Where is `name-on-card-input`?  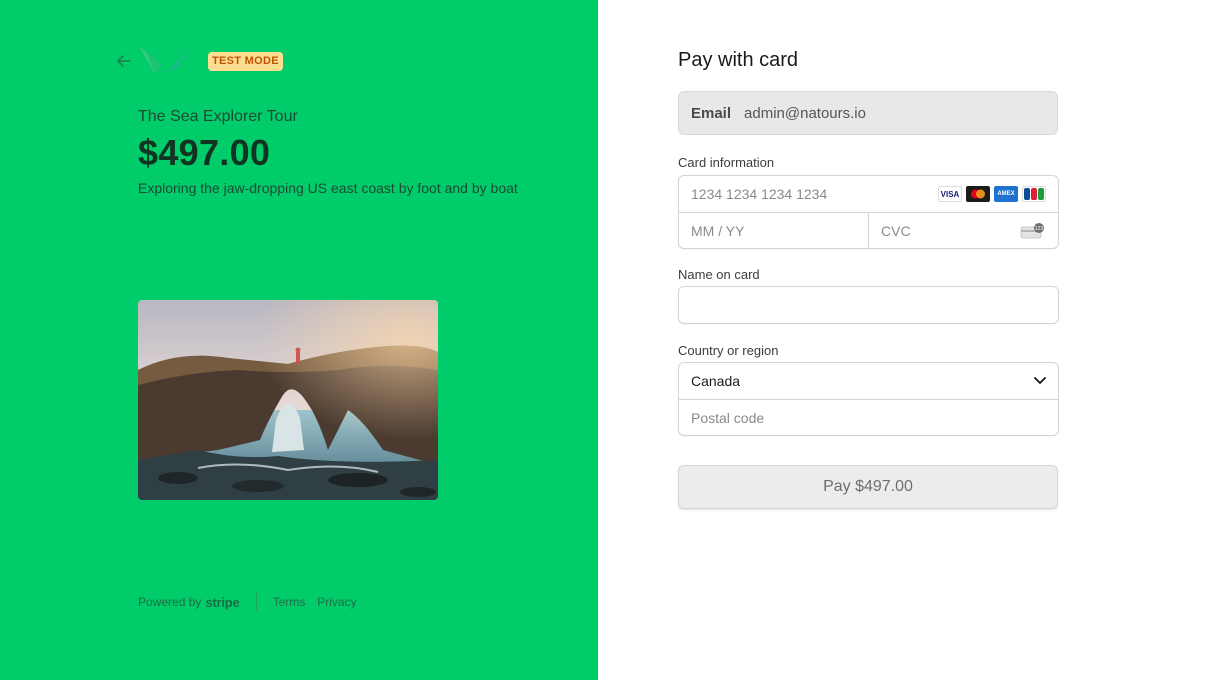 name-on-card-input is located at coordinates (868, 305).